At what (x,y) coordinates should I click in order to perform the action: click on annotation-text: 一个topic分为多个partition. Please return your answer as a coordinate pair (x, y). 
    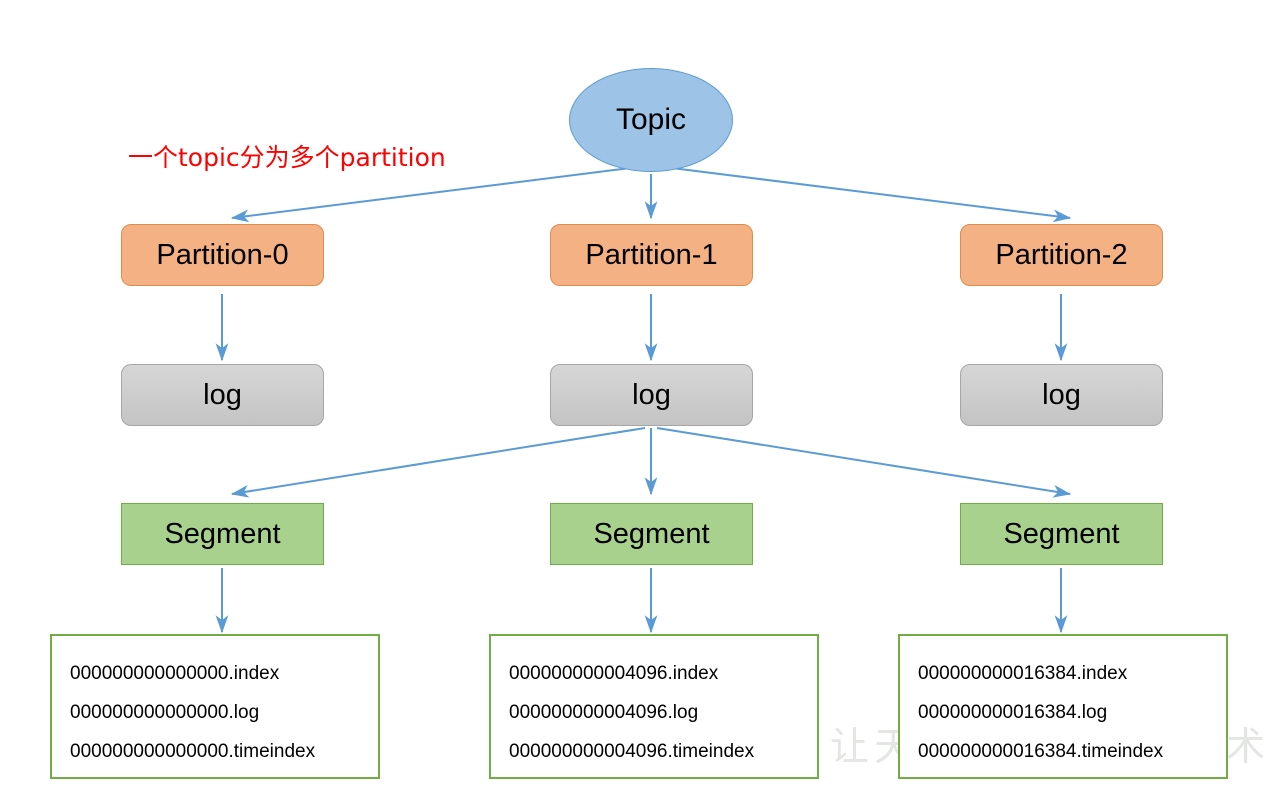
    Looking at the image, I should click on (287, 157).